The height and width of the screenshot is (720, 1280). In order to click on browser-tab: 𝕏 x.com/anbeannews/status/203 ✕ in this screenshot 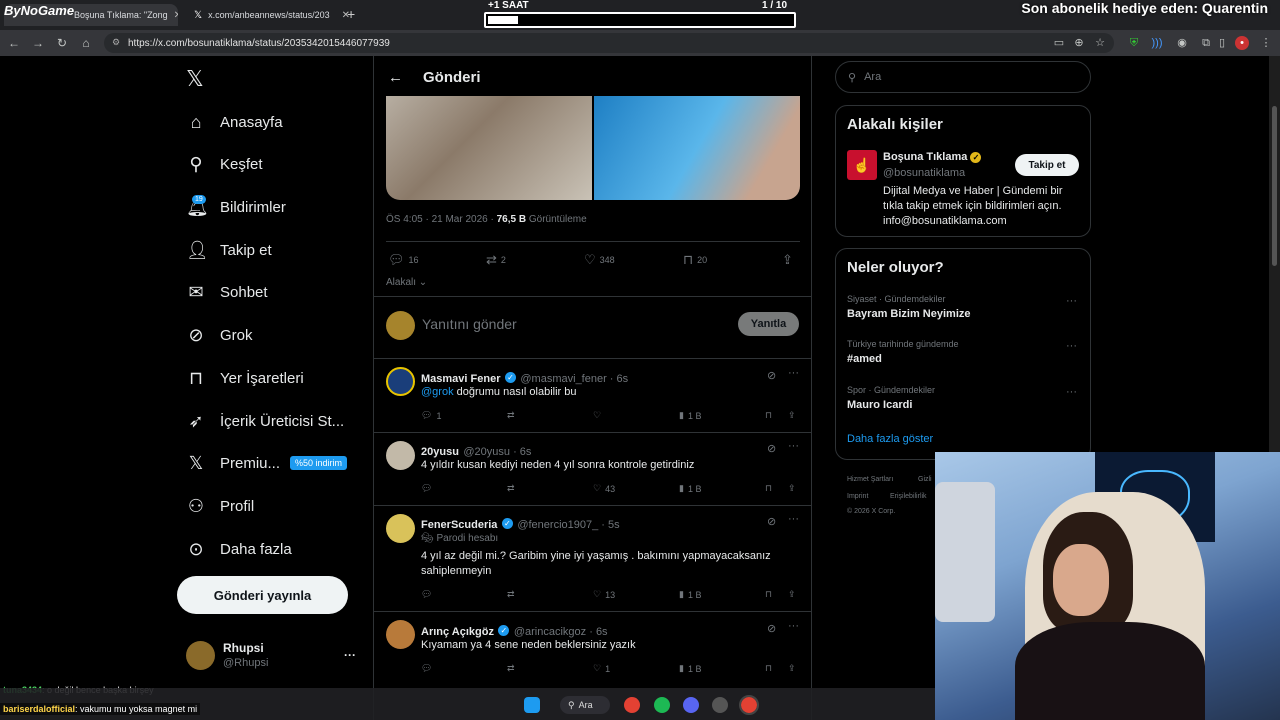, I will do `click(272, 15)`.